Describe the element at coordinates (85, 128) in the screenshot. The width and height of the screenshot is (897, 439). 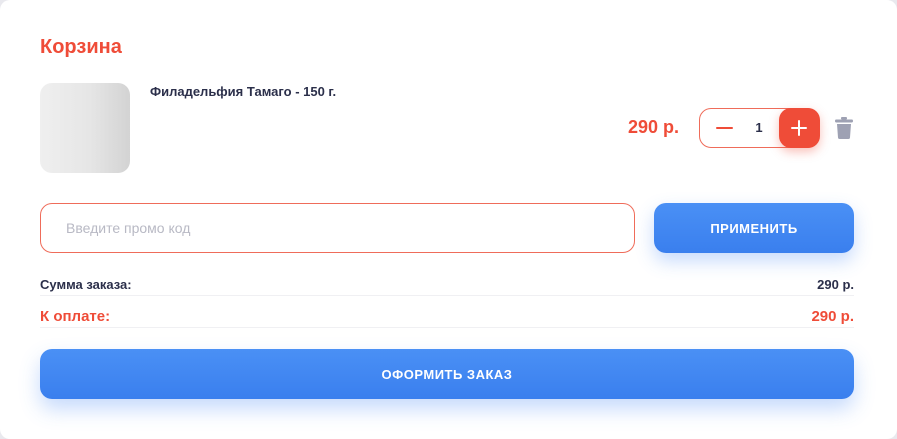
I see `product-image` at that location.